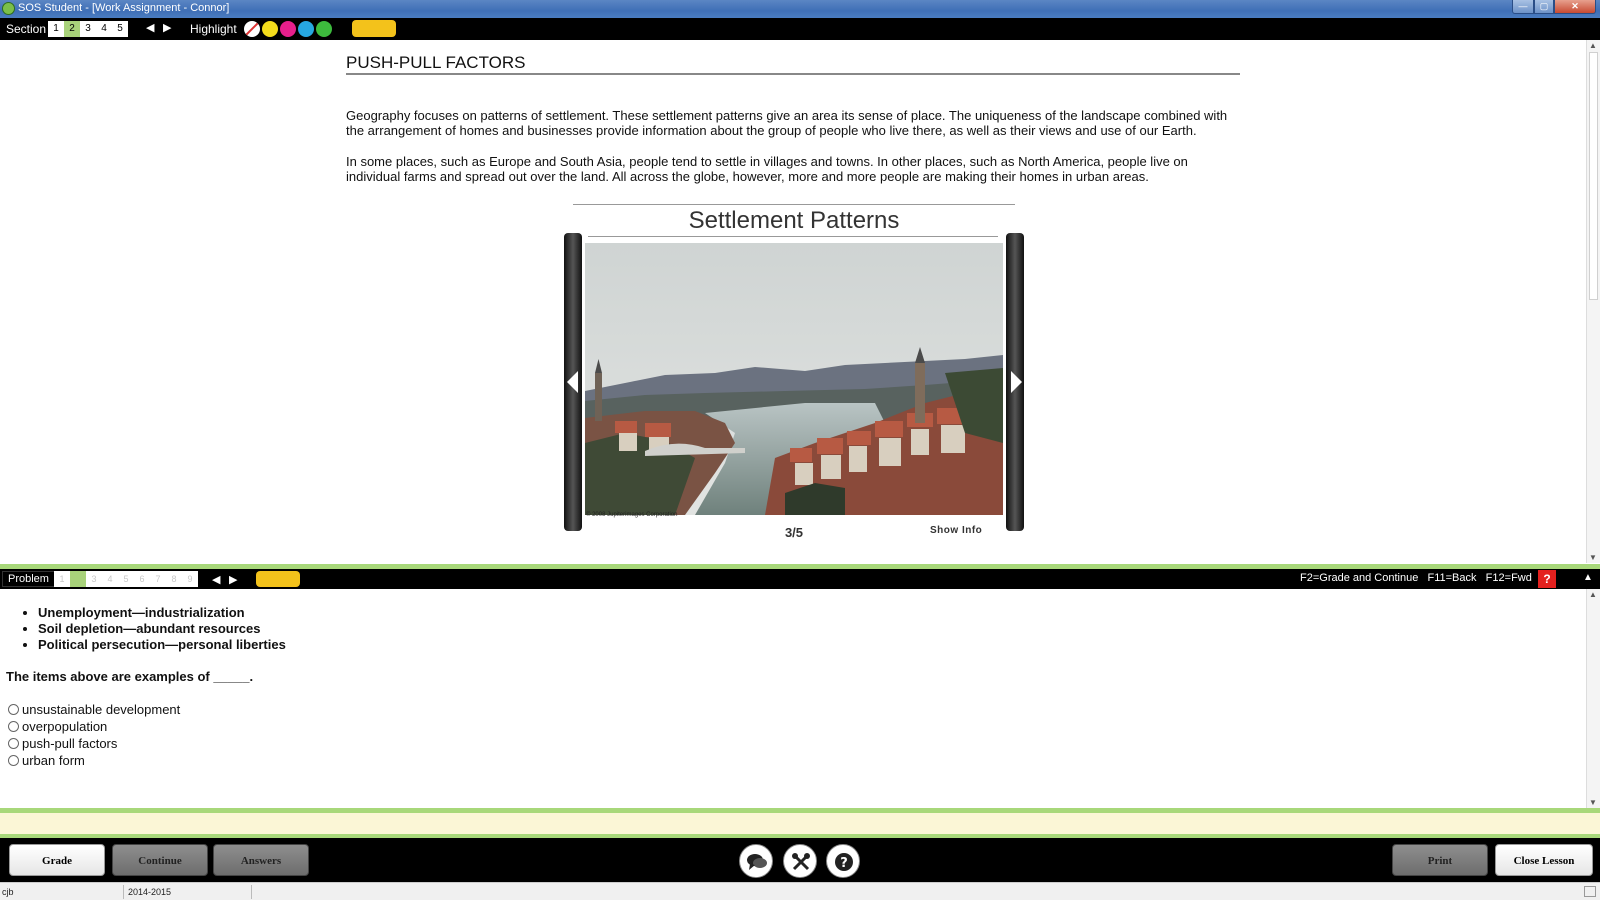 The height and width of the screenshot is (900, 1600). I want to click on answer-option-3: push-pull factors, so click(94, 743).